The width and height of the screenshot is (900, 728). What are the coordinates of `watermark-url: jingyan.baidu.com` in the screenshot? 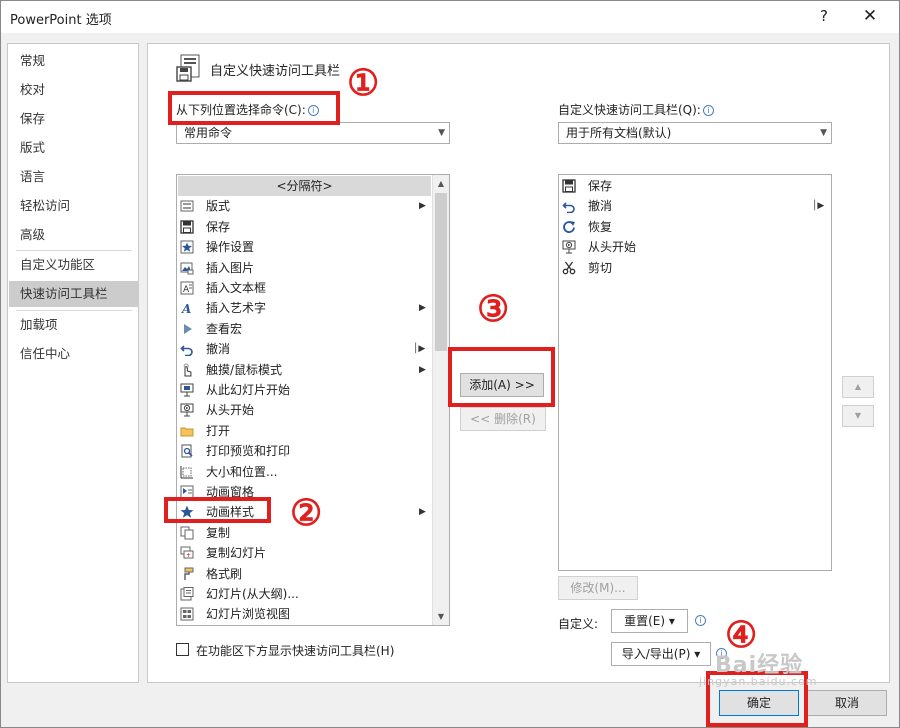 It's located at (758, 681).